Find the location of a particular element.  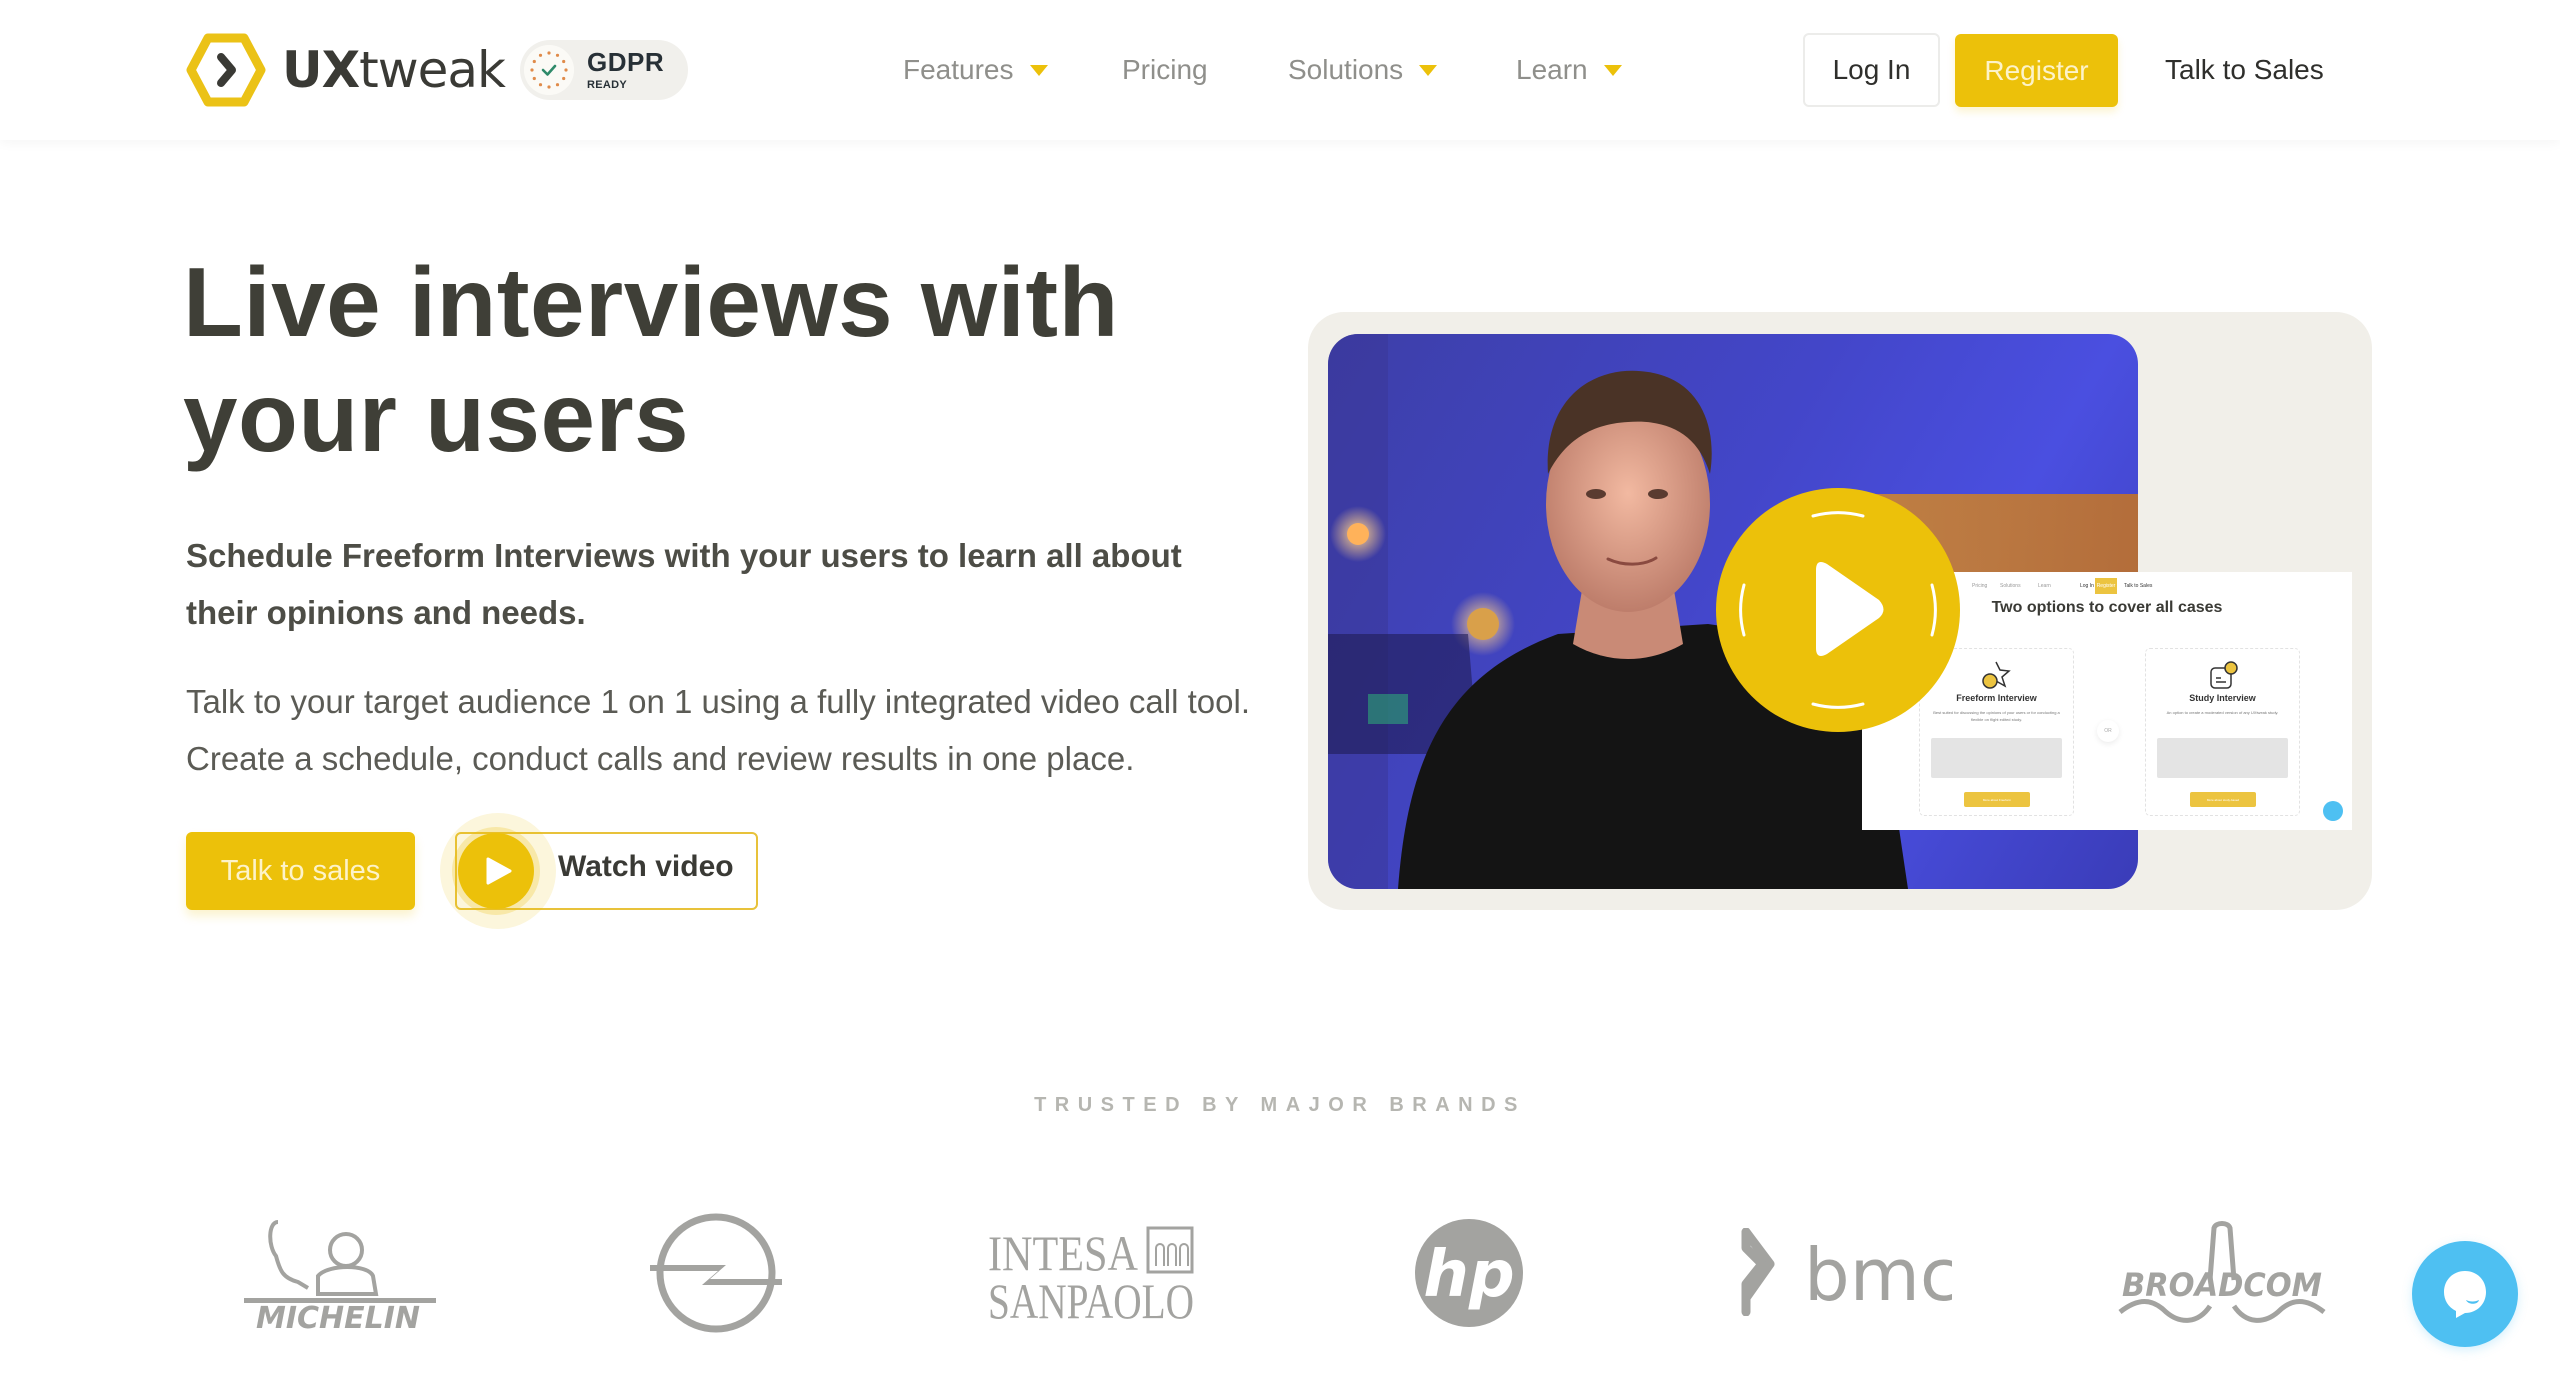

nav-pricing-label: Pricing is located at coordinates (1165, 69).